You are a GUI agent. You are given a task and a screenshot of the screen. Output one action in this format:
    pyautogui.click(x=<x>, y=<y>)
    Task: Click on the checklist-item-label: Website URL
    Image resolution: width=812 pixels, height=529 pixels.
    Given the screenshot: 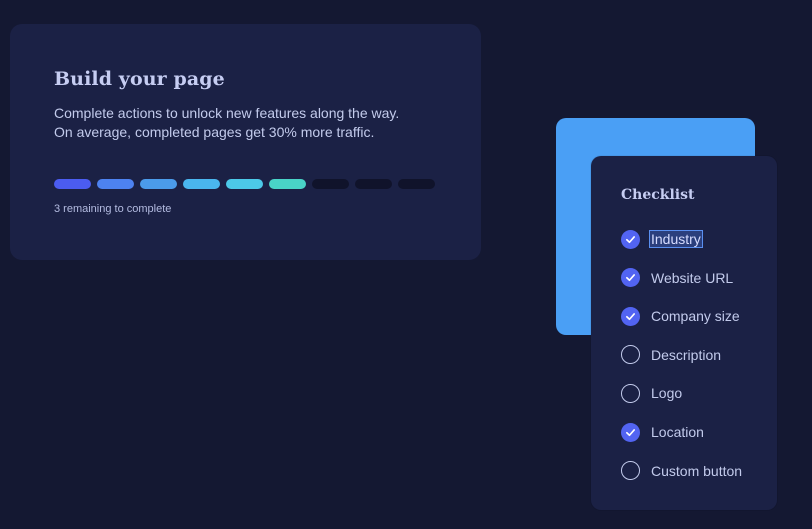 What is the action you would take?
    pyautogui.click(x=692, y=277)
    